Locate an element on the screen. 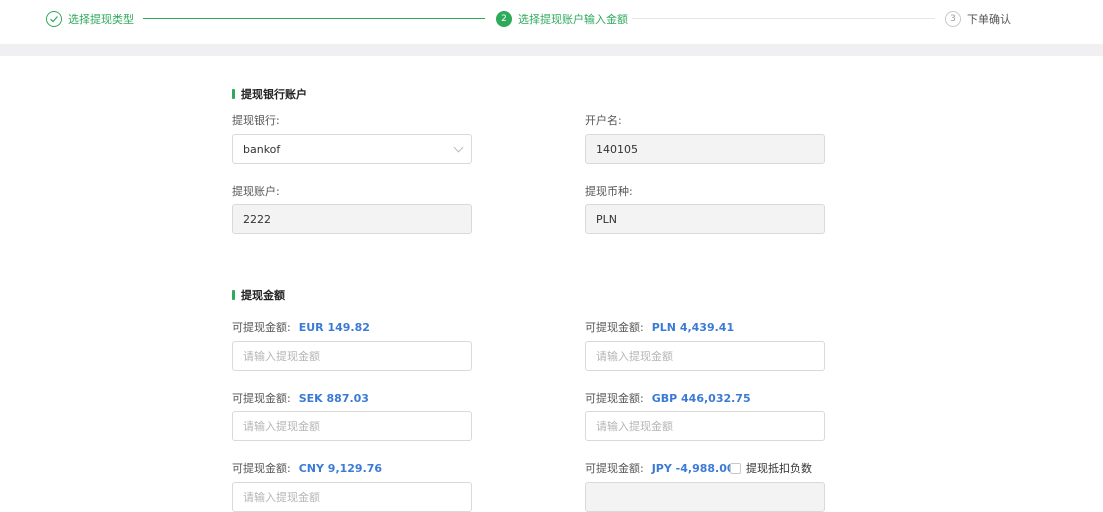  bank-select-value: bankof is located at coordinates (262, 149).